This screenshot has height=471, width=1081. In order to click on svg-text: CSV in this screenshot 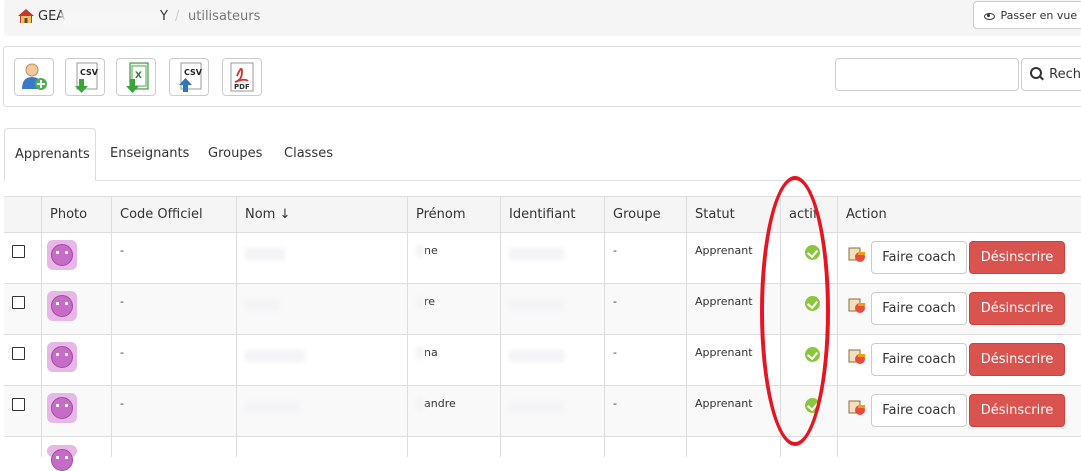, I will do `click(193, 72)`.